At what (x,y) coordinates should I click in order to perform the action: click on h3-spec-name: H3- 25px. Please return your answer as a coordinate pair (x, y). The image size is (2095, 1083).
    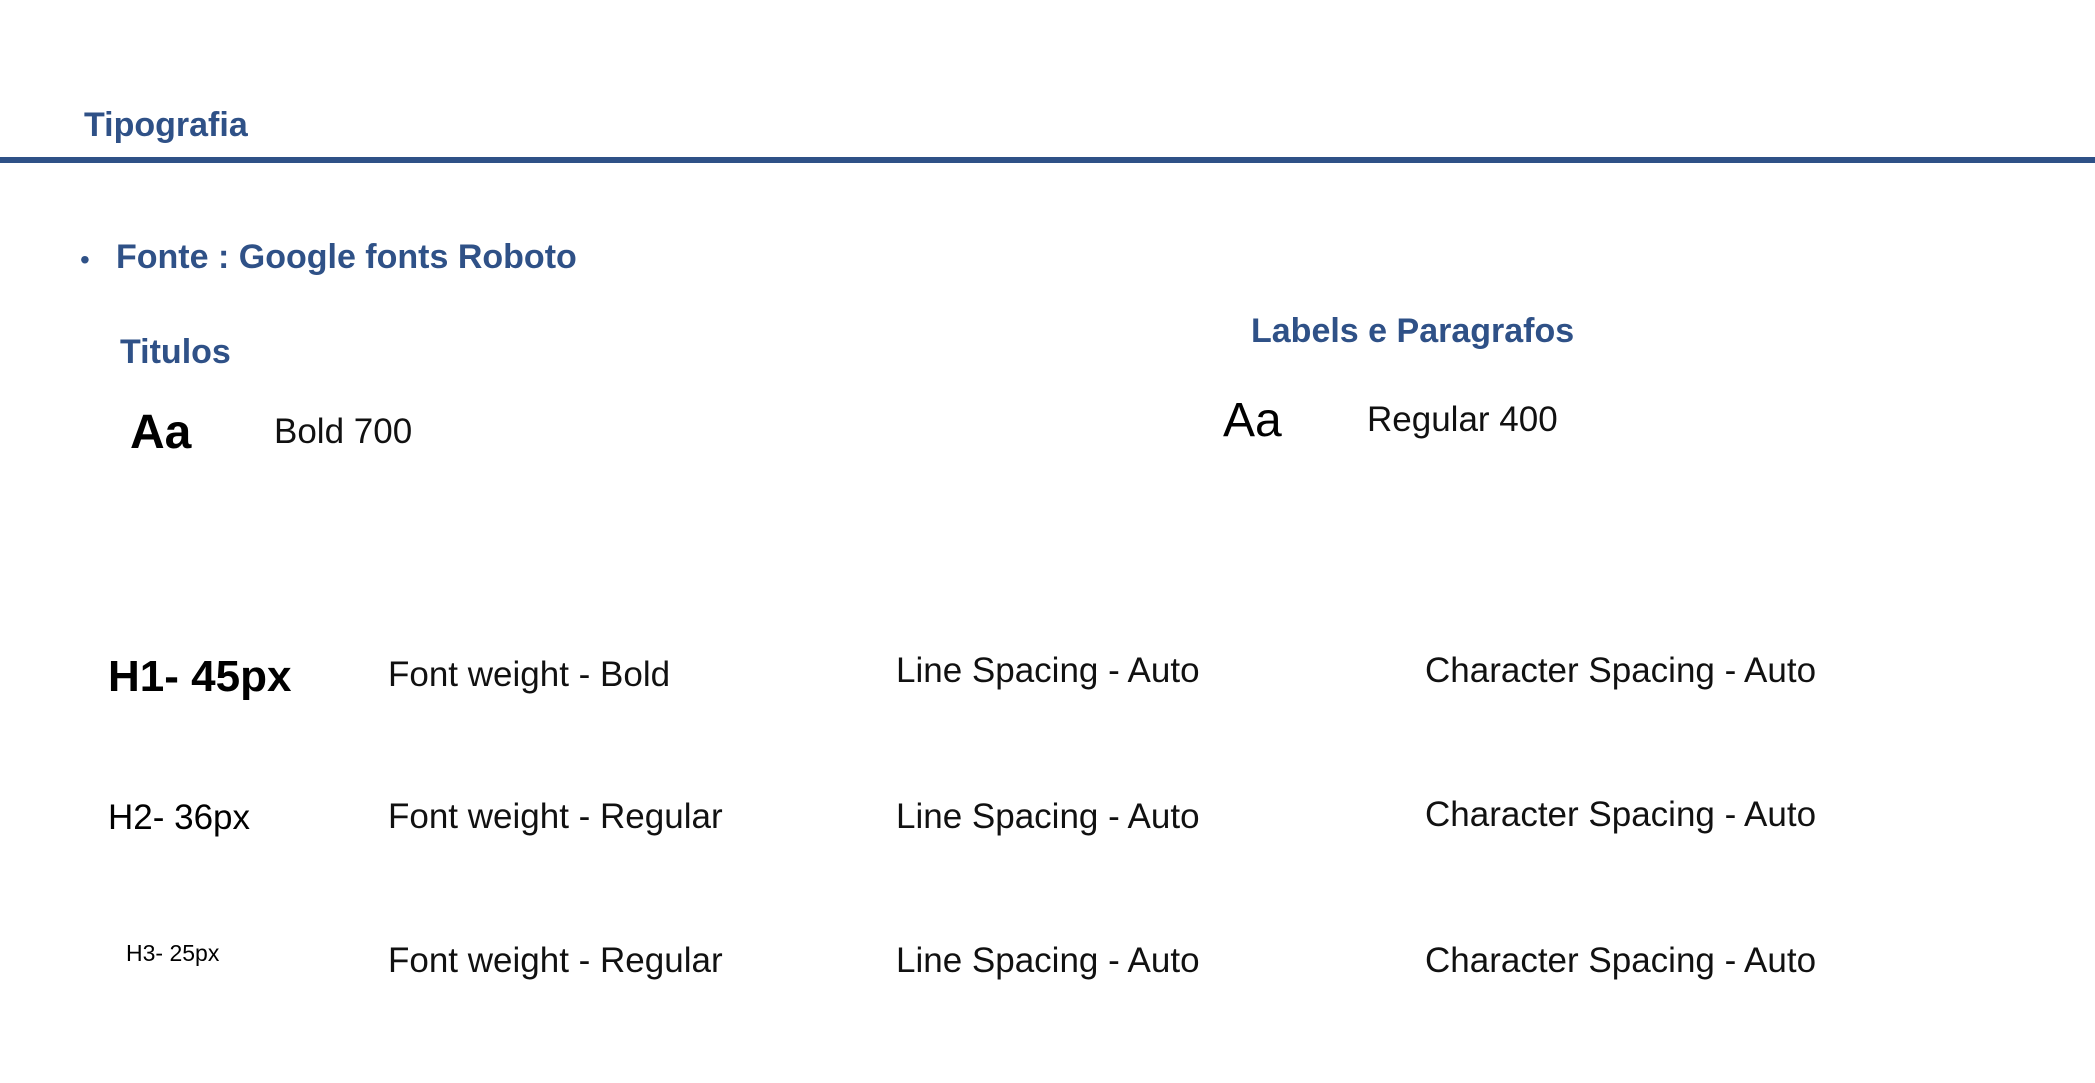
    Looking at the image, I should click on (173, 953).